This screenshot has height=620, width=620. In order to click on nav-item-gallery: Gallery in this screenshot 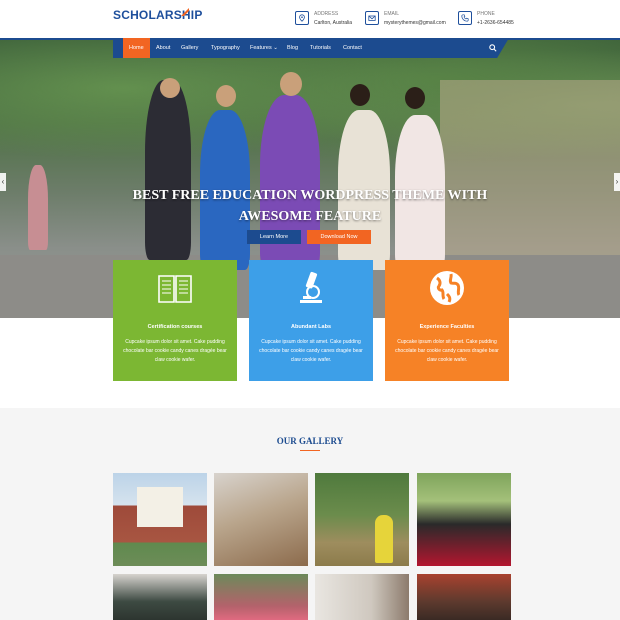, I will do `click(189, 48)`.